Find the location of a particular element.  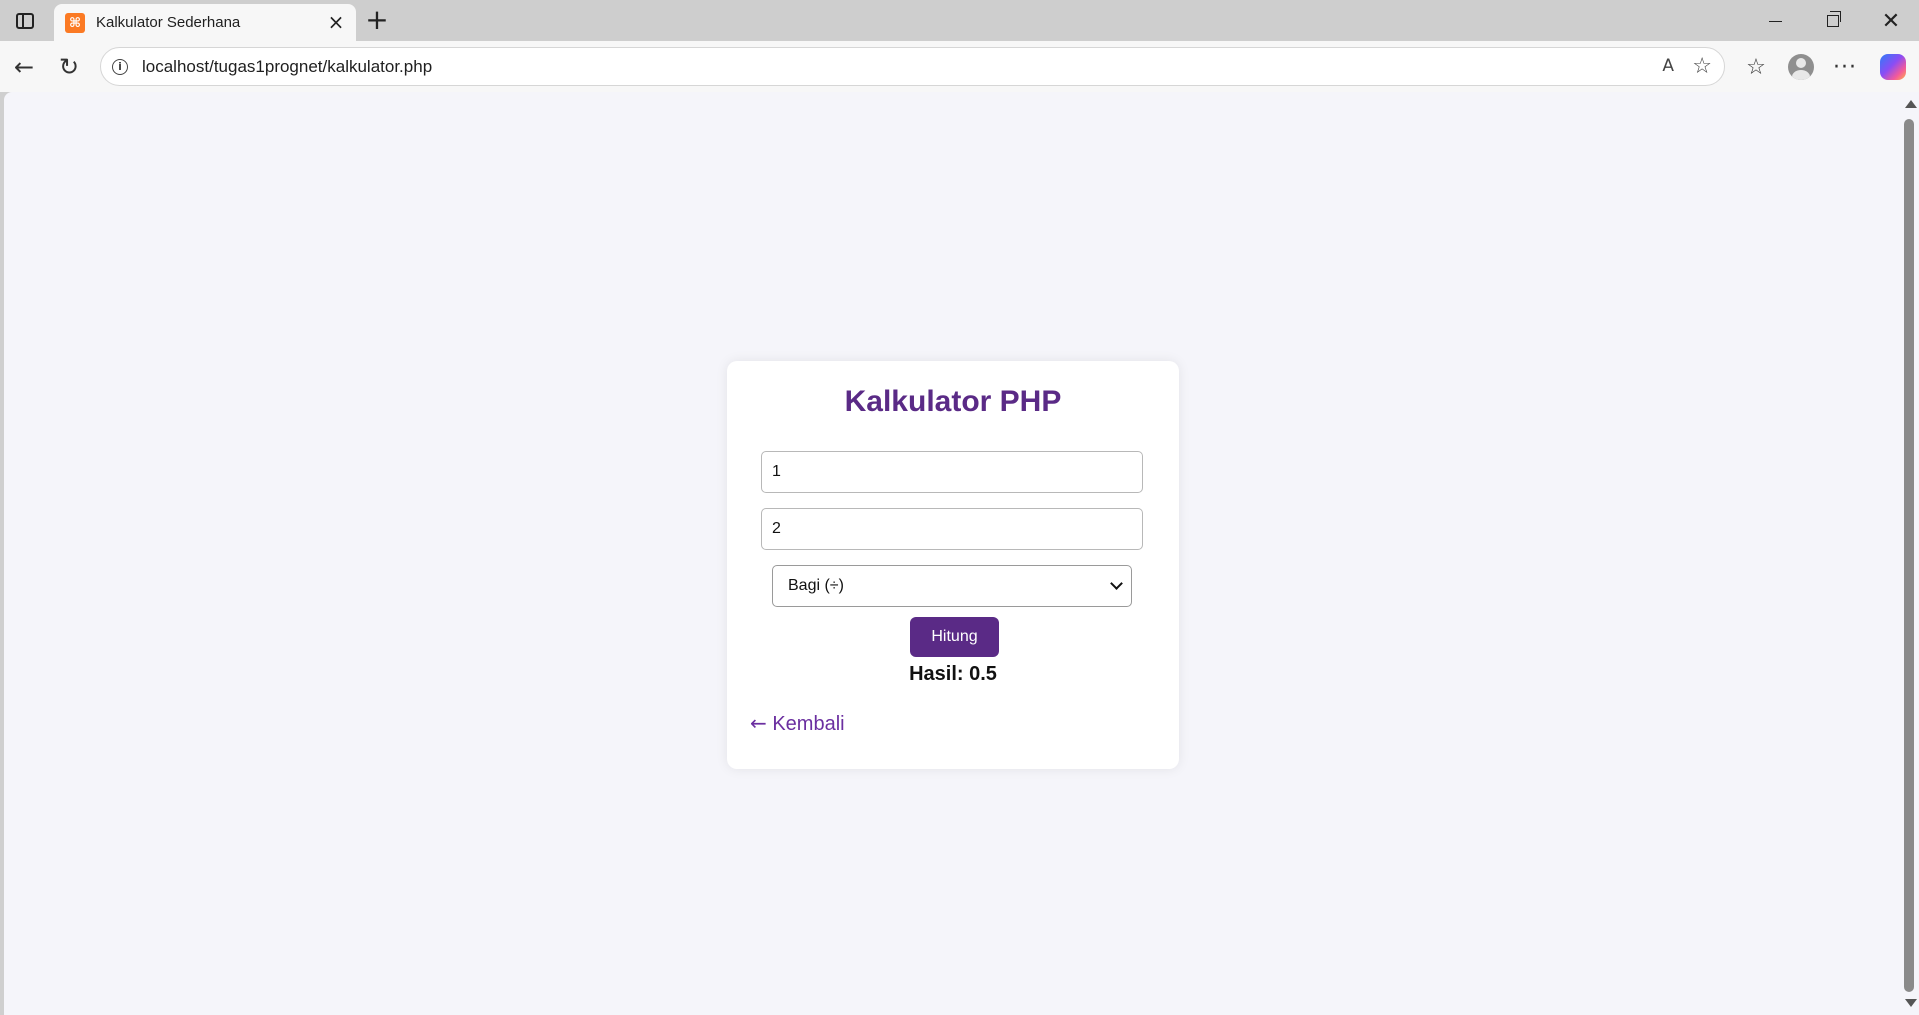

star-icon: ☆ is located at coordinates (1702, 66).